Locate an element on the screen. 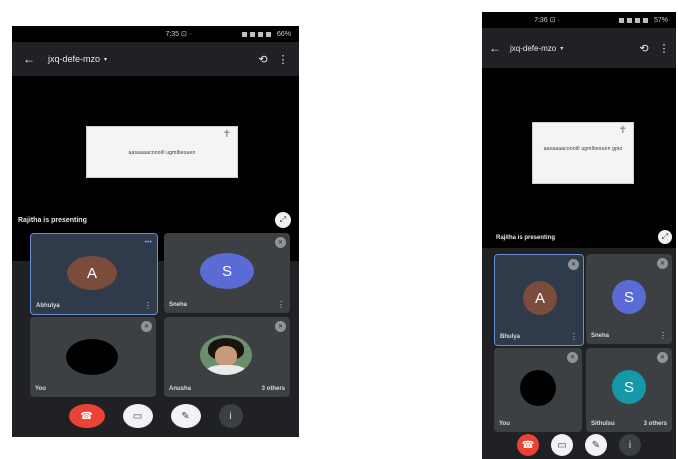 This screenshot has width=678, height=459. speaking-indicator-icon: ••• is located at coordinates (148, 242).